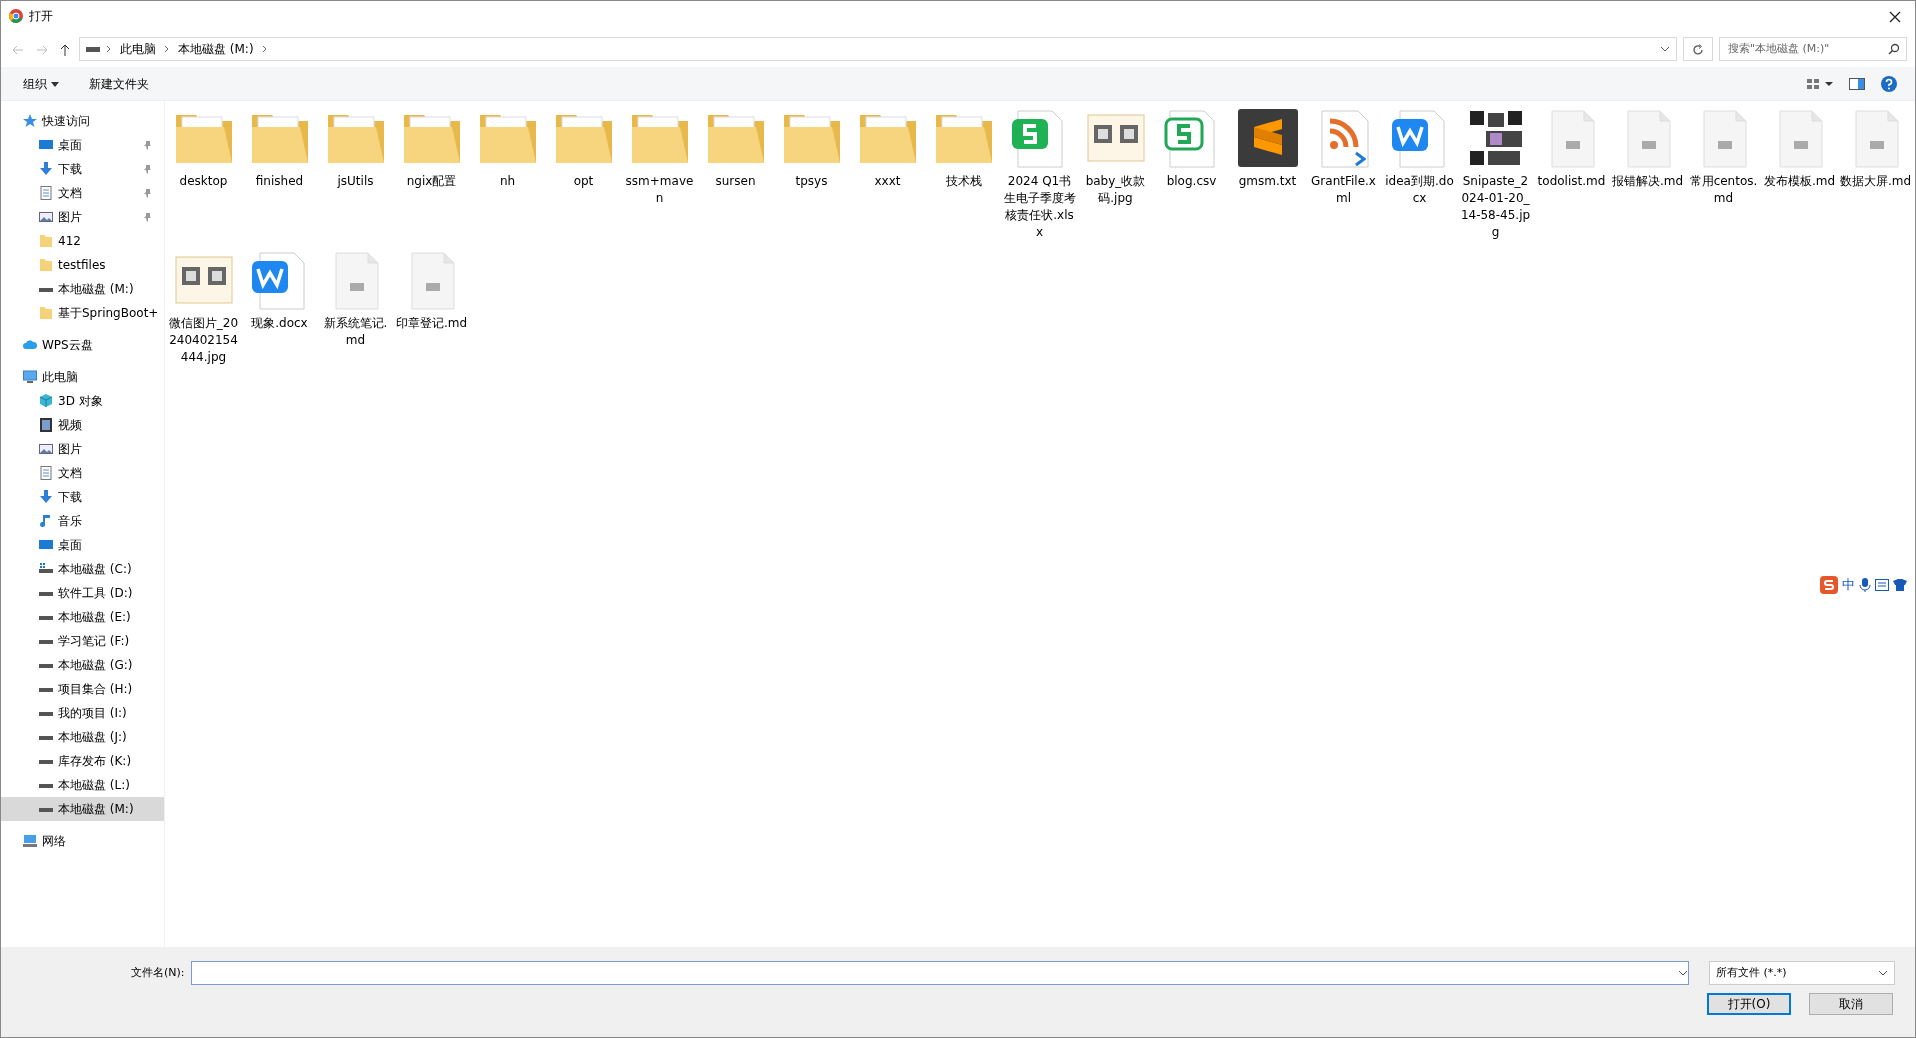 This screenshot has width=1916, height=1038. Describe the element at coordinates (1829, 584) in the screenshot. I see `ime-logo-icon` at that location.